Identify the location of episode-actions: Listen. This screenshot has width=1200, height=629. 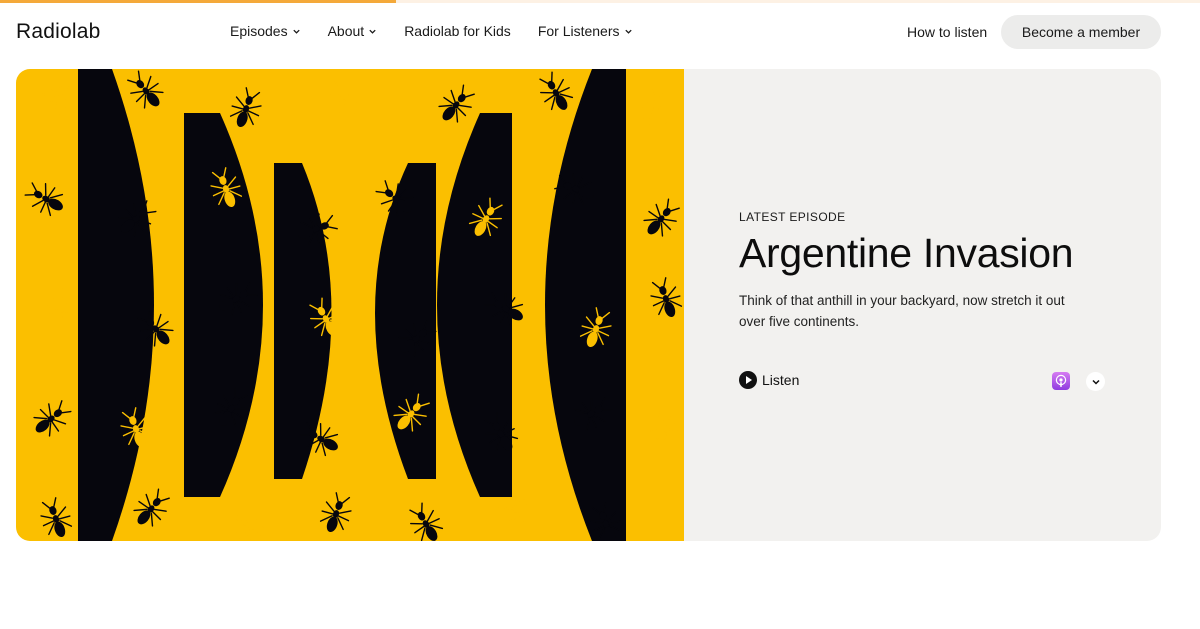
(922, 383).